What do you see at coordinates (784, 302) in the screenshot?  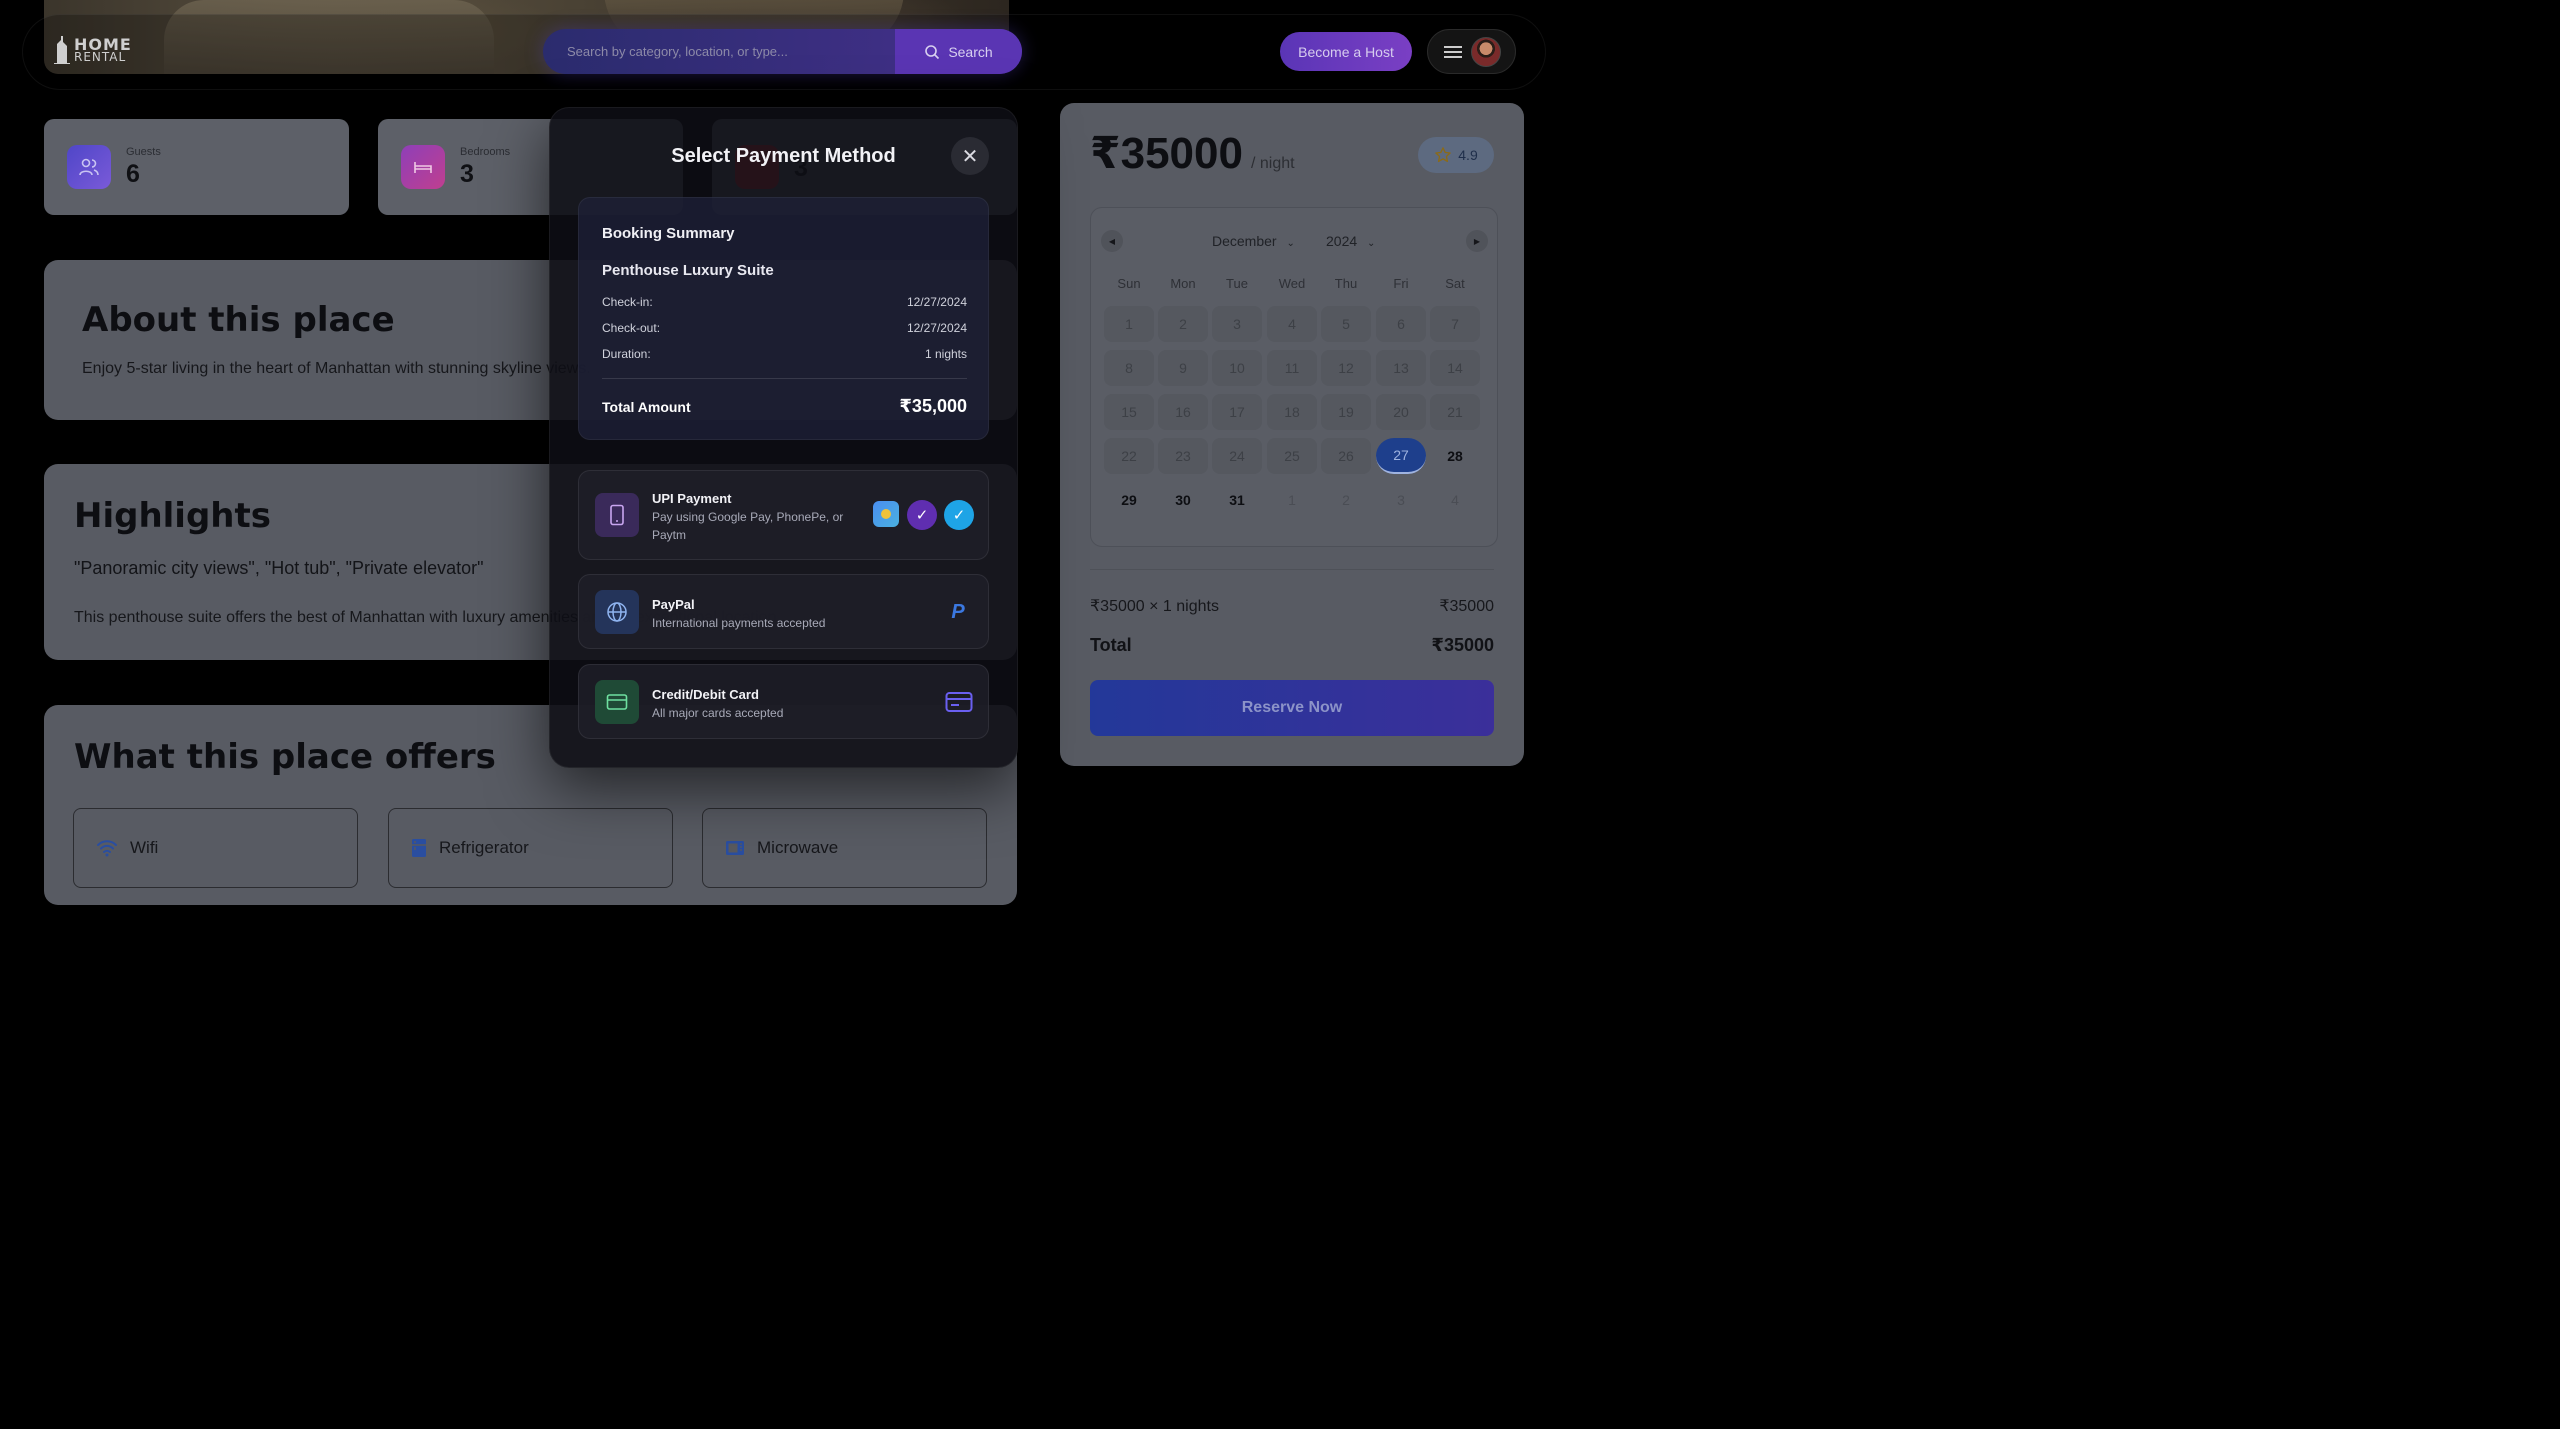 I see `summary-row-checkin: Check-in: 12/27/2024` at bounding box center [784, 302].